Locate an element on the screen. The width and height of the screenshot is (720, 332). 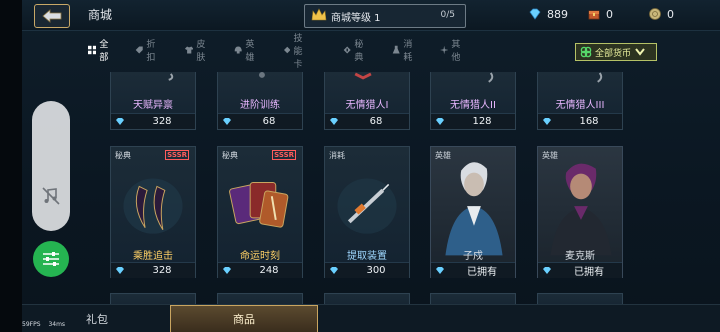
item-name: 无情猎人III is located at coordinates (580, 105).